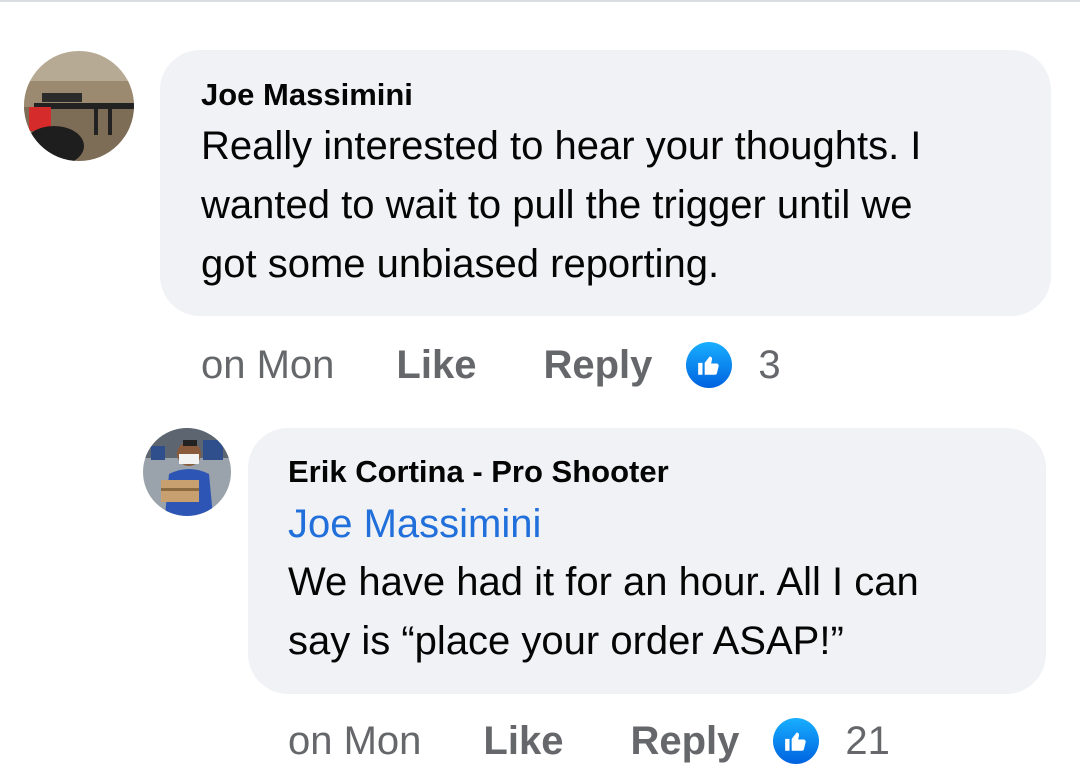 This screenshot has height=778, width=1080. Describe the element at coordinates (460, 264) in the screenshot. I see `comment-text-line: got some unbiased reporting.` at that location.